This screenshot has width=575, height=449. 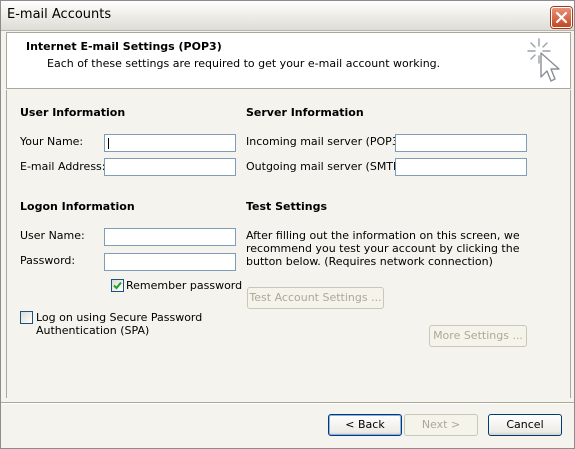 I want to click on footer-divider, so click(x=287, y=403).